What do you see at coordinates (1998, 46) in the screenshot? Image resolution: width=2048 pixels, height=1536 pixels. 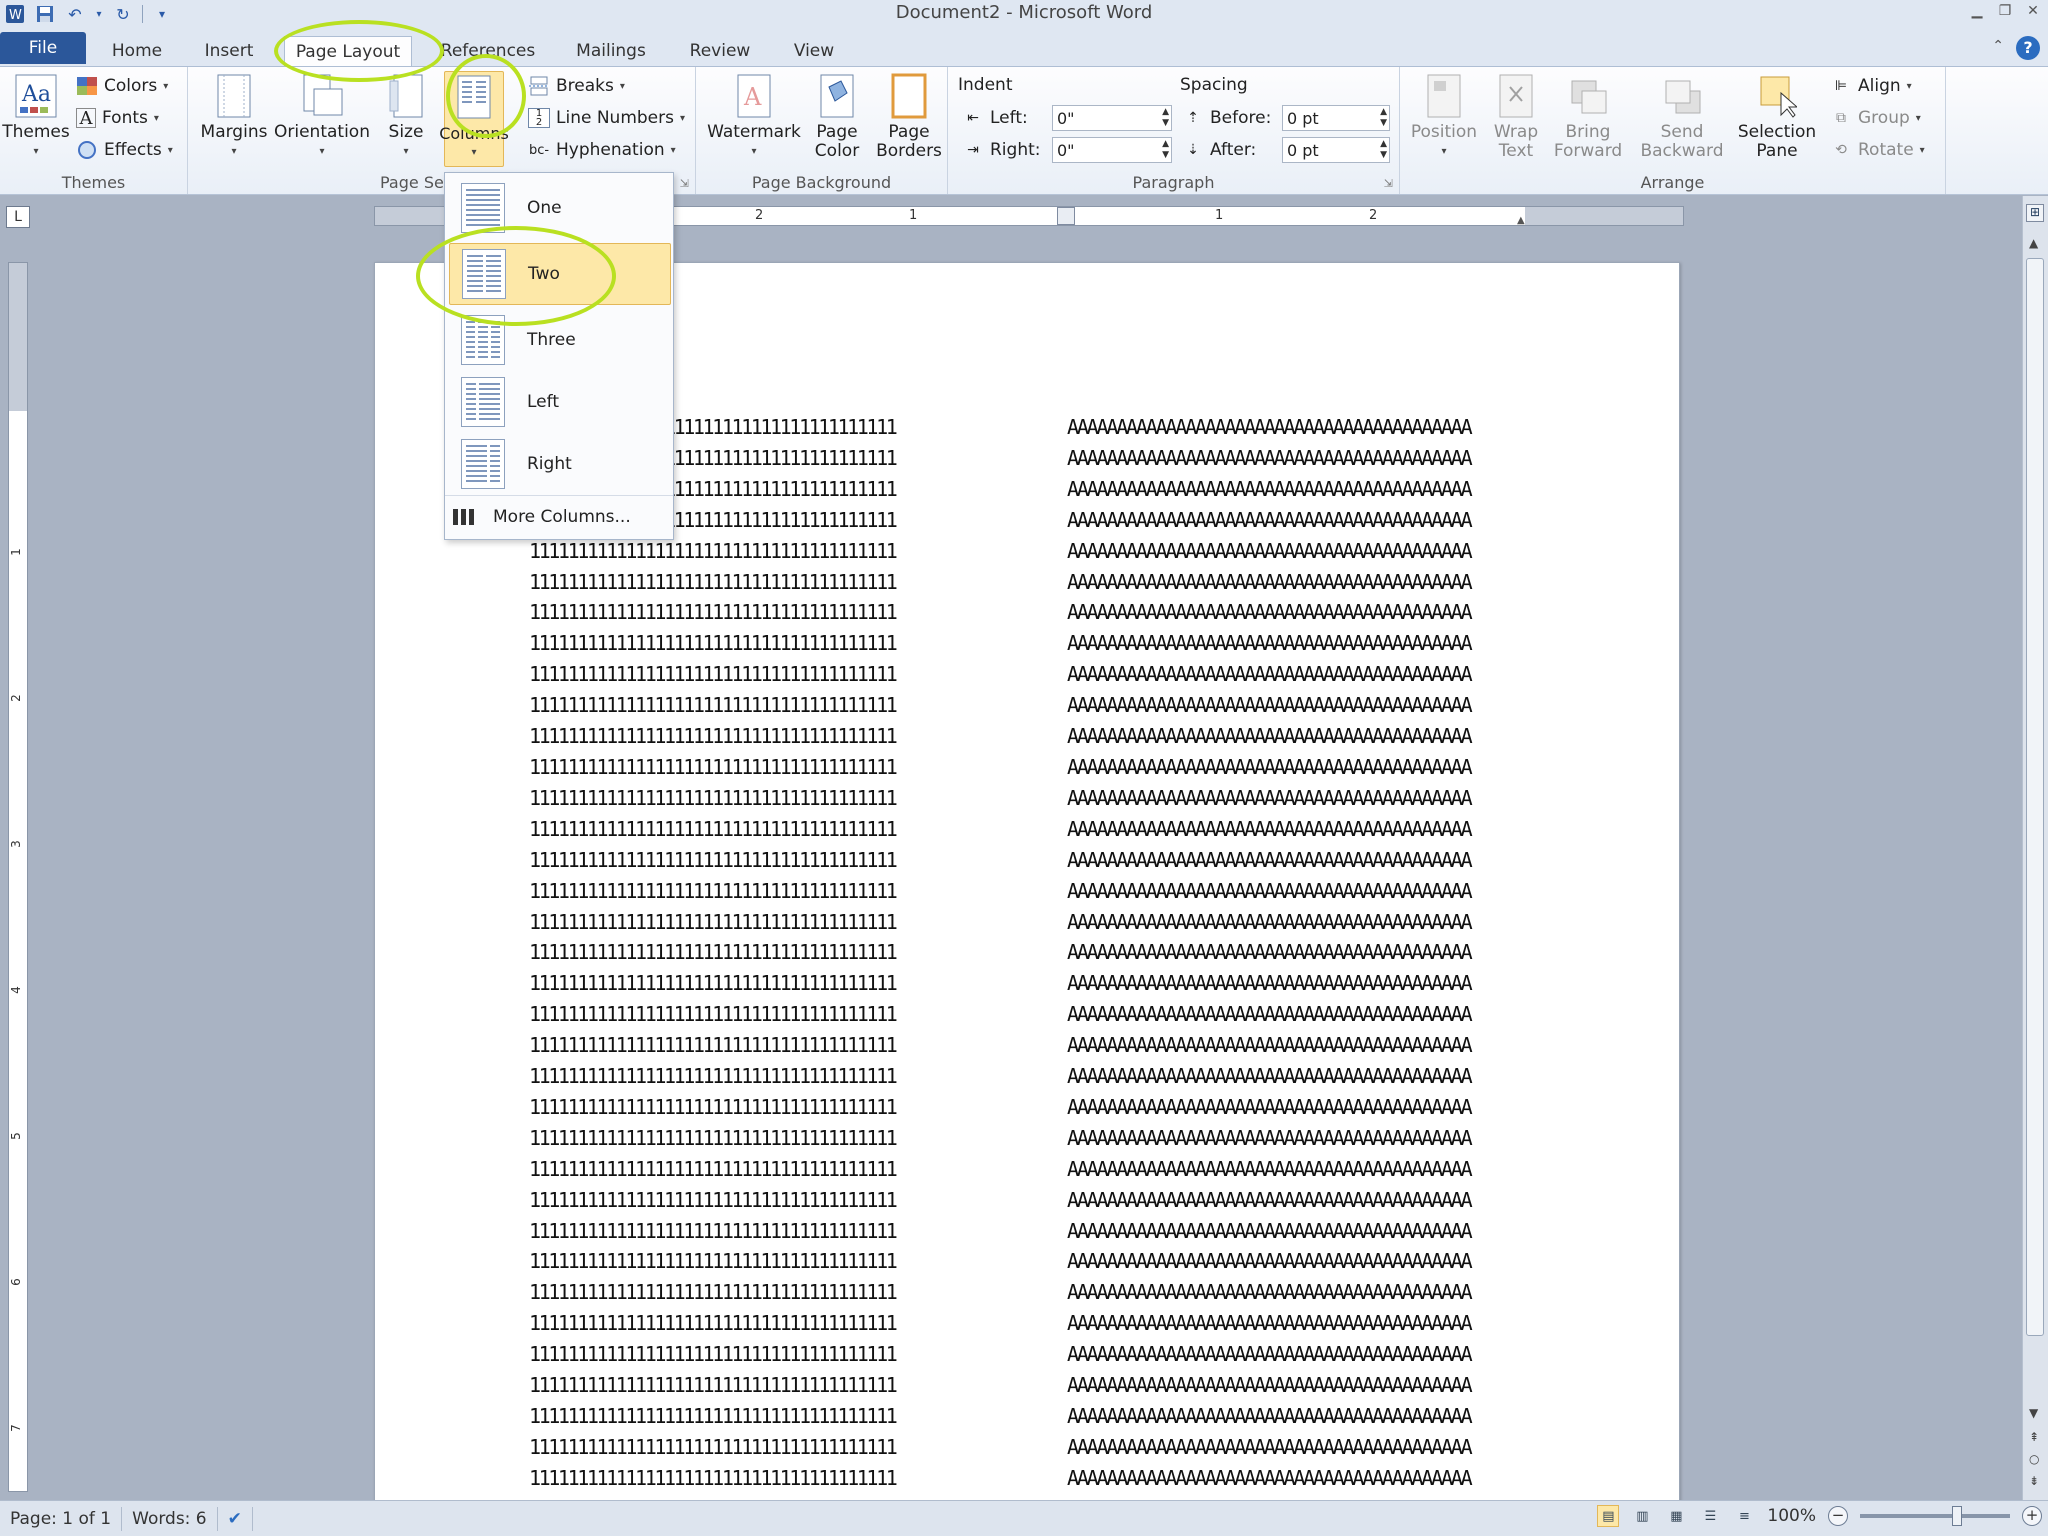 I see `minimize-ribbon-icon: ⌃` at bounding box center [1998, 46].